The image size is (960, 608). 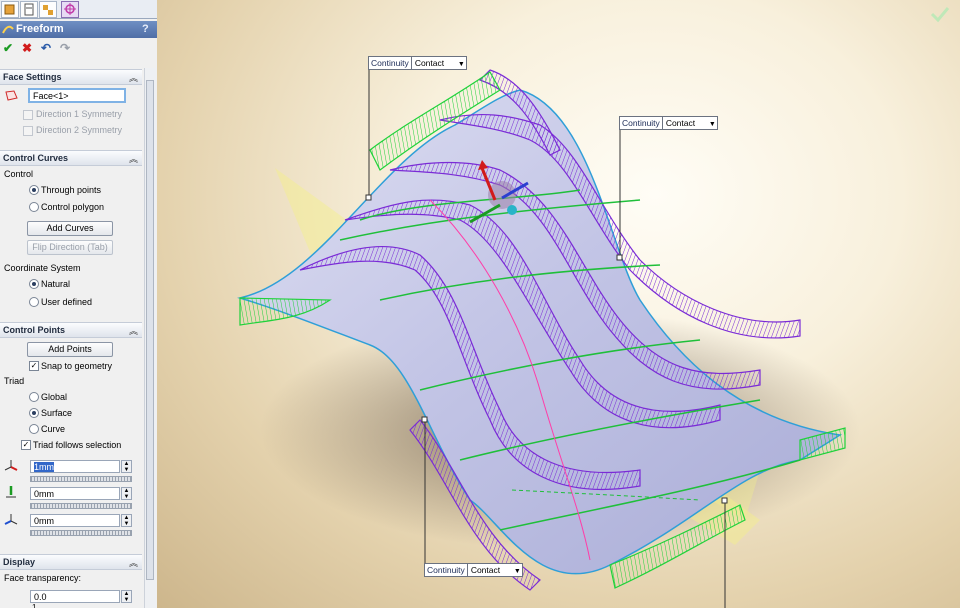 I want to click on triad-center, so click(x=512, y=210).